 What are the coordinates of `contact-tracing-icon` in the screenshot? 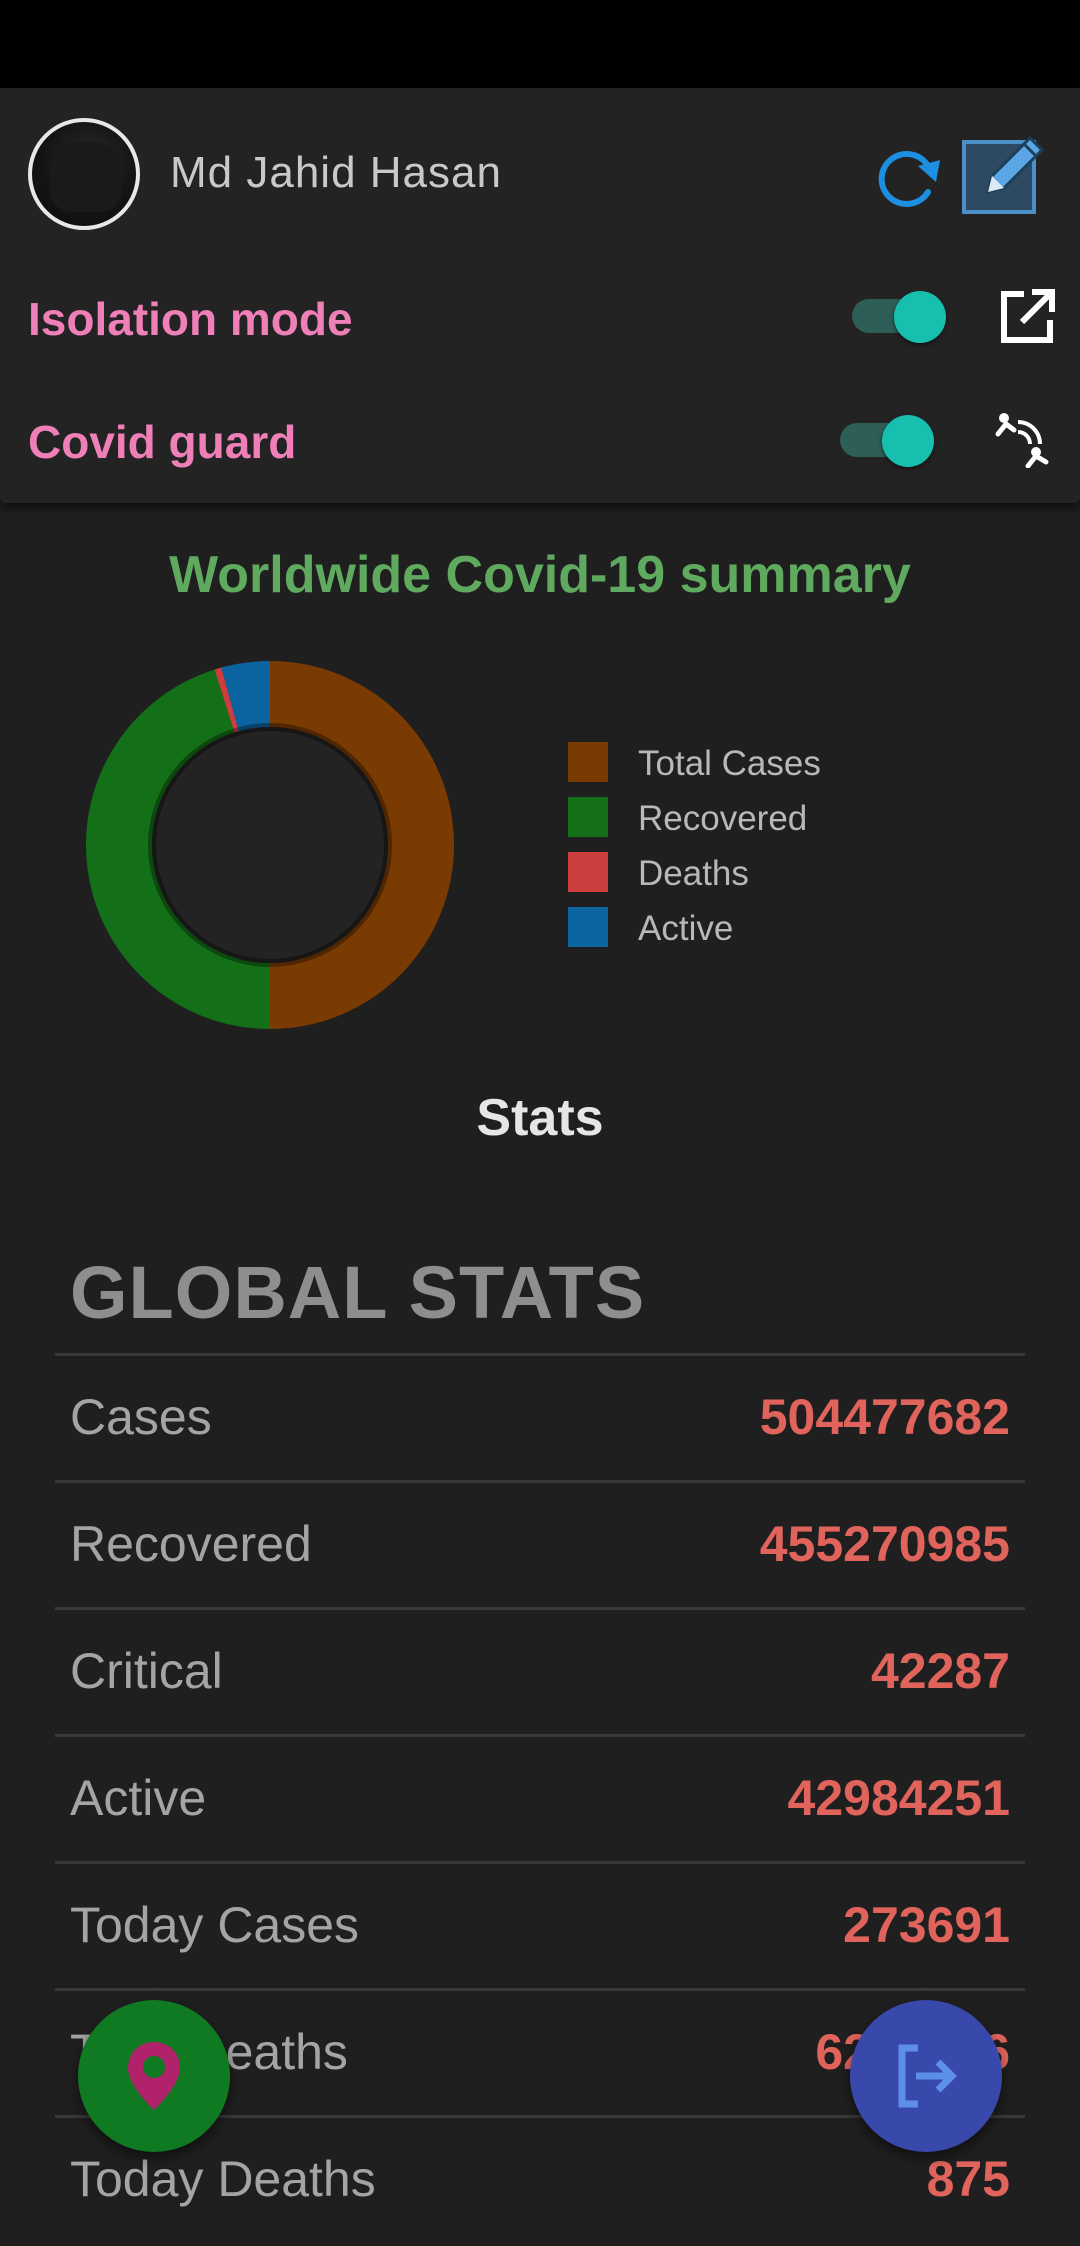 It's located at (1022, 441).